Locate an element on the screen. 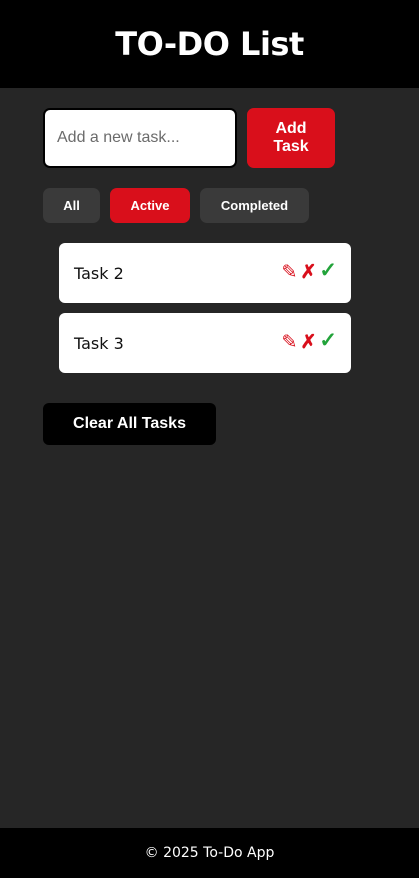  task-text: Task 2 is located at coordinates (99, 273).